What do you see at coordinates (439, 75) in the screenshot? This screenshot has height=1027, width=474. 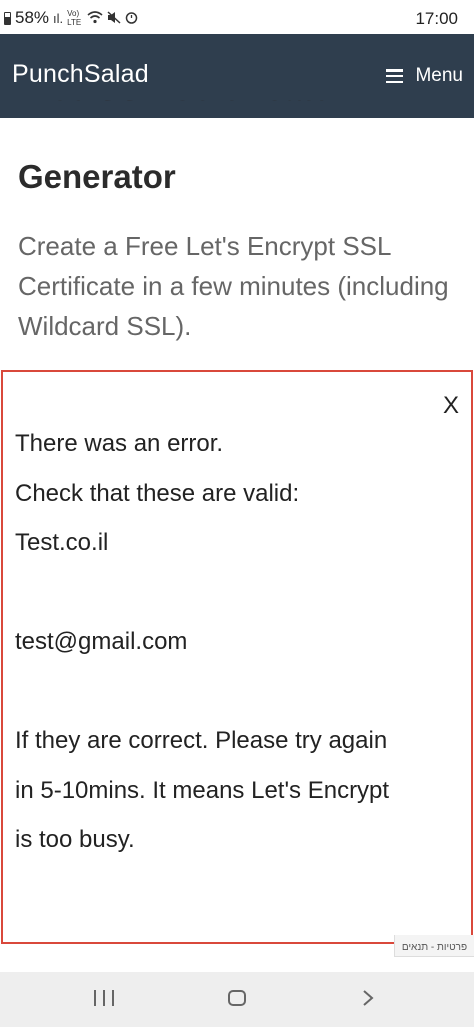 I see `menu-label: Menu` at bounding box center [439, 75].